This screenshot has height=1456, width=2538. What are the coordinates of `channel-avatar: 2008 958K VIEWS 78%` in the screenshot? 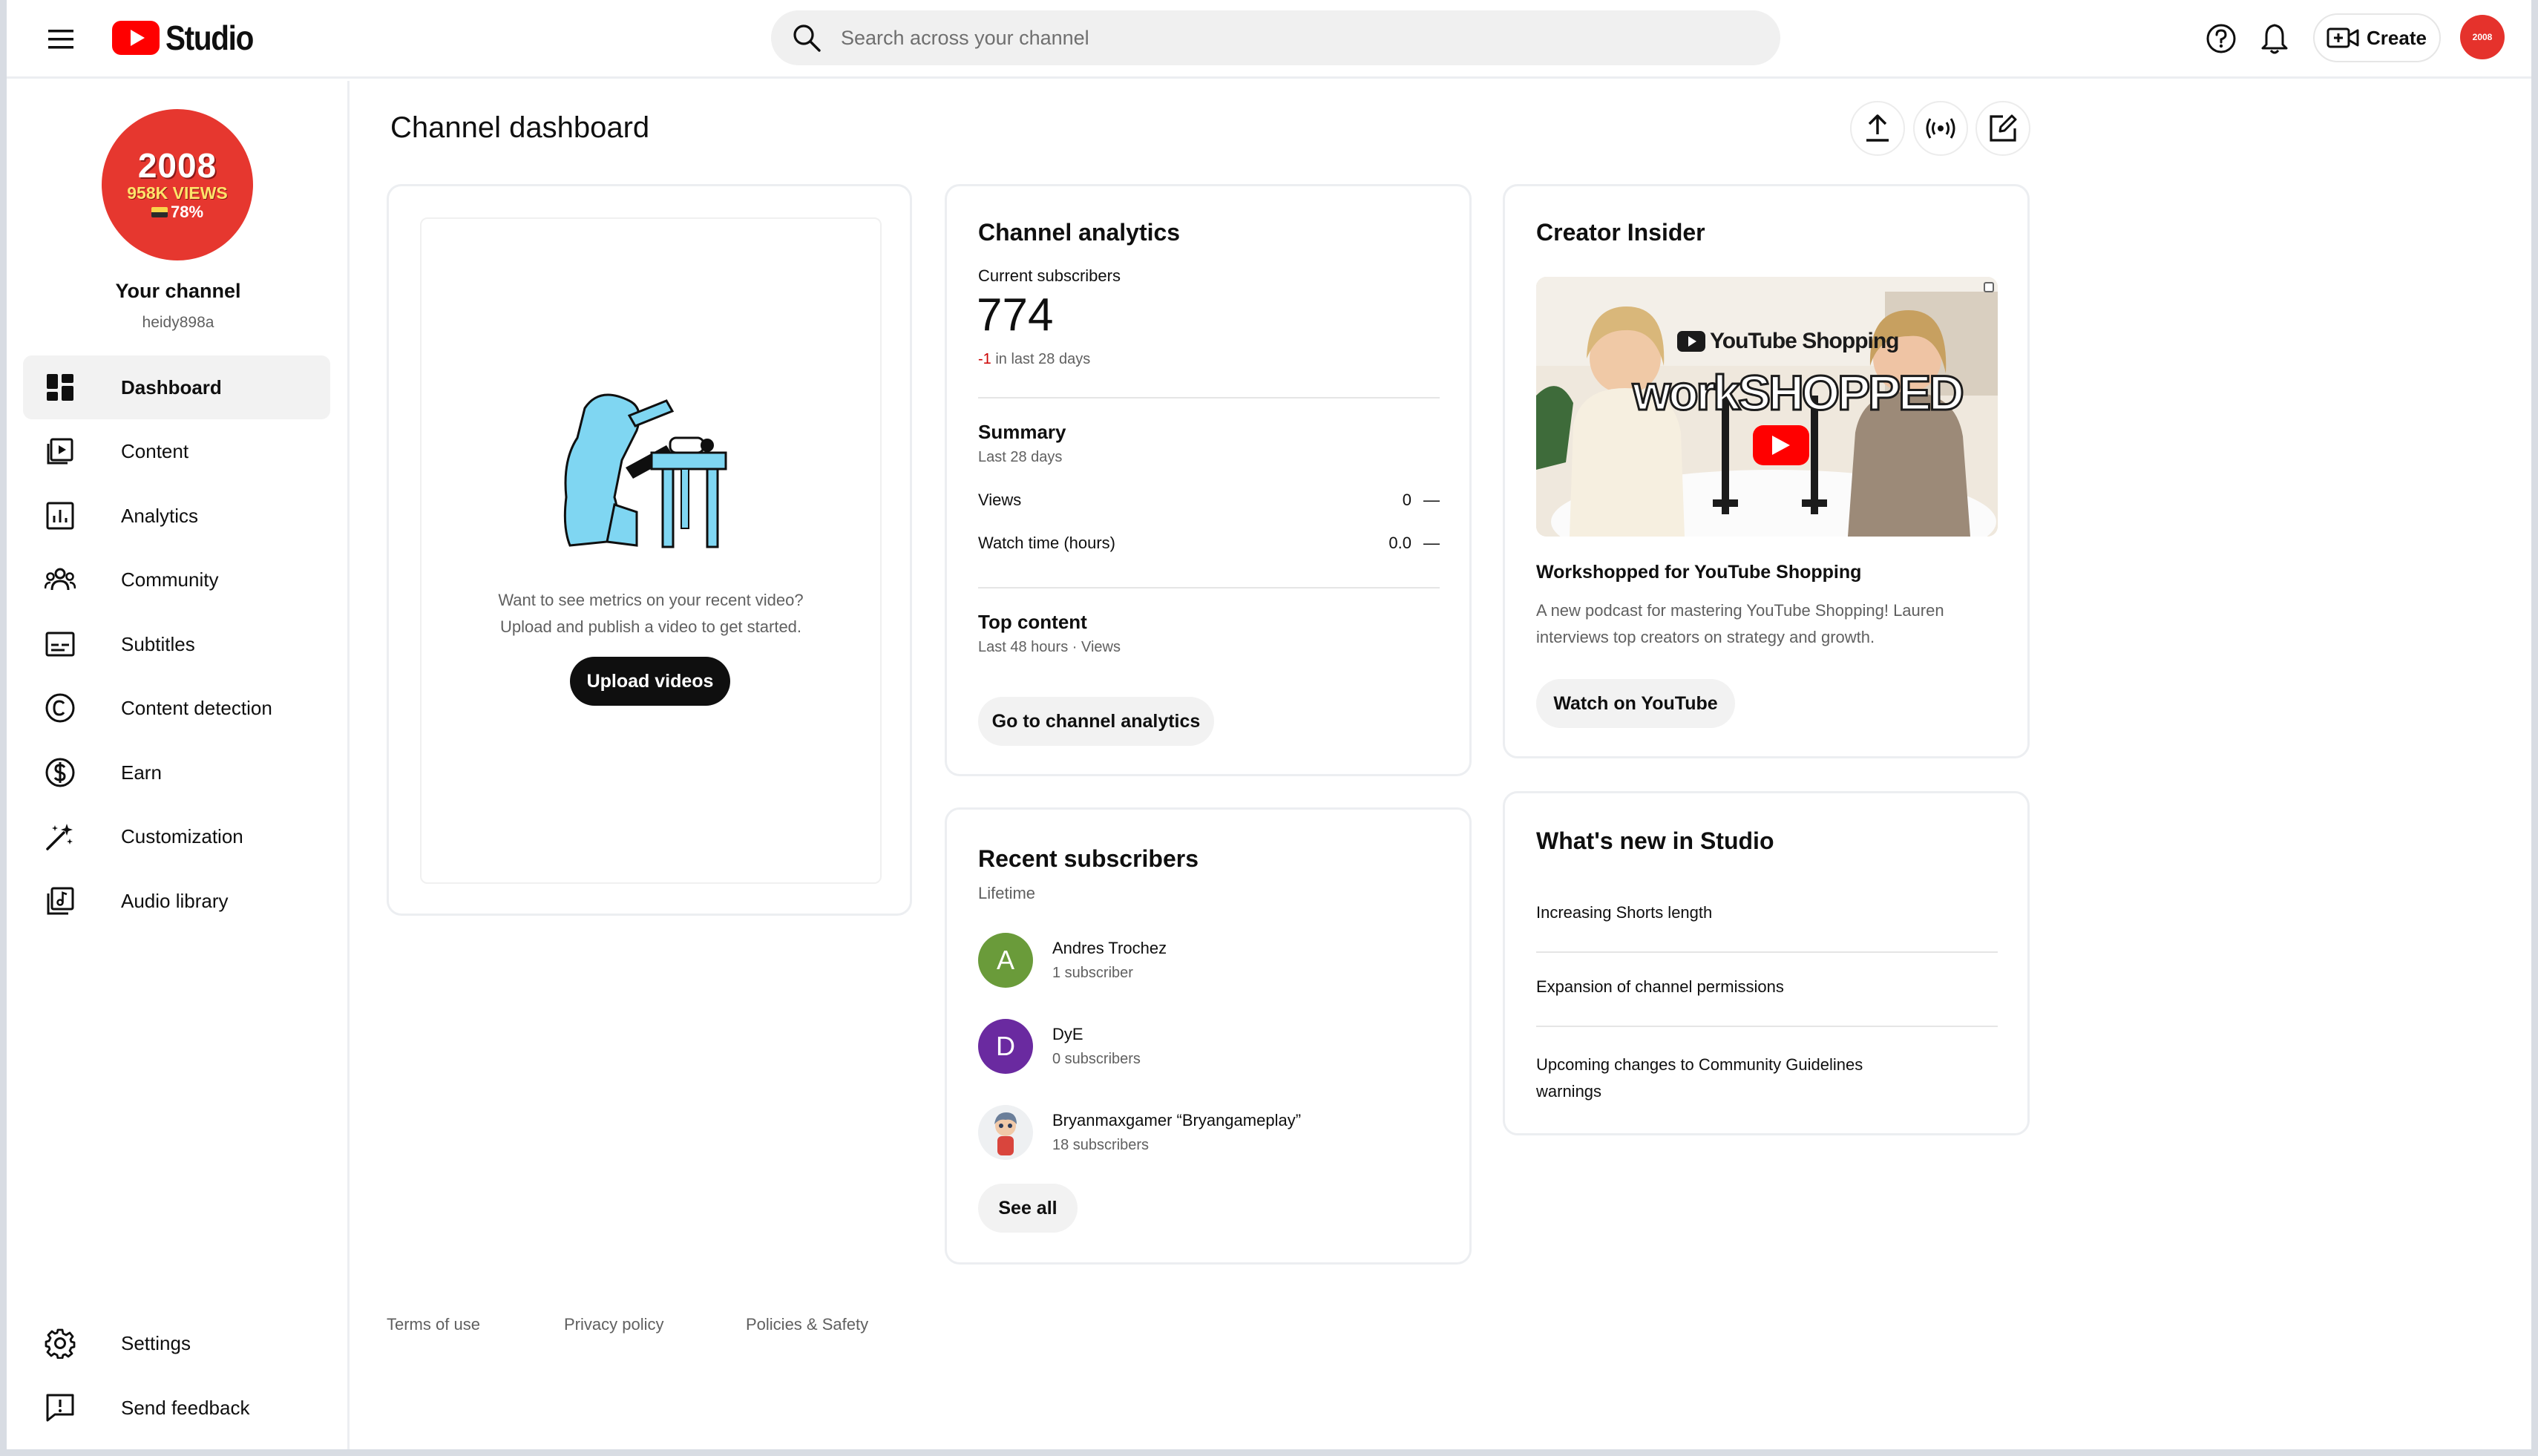 It's located at (177, 185).